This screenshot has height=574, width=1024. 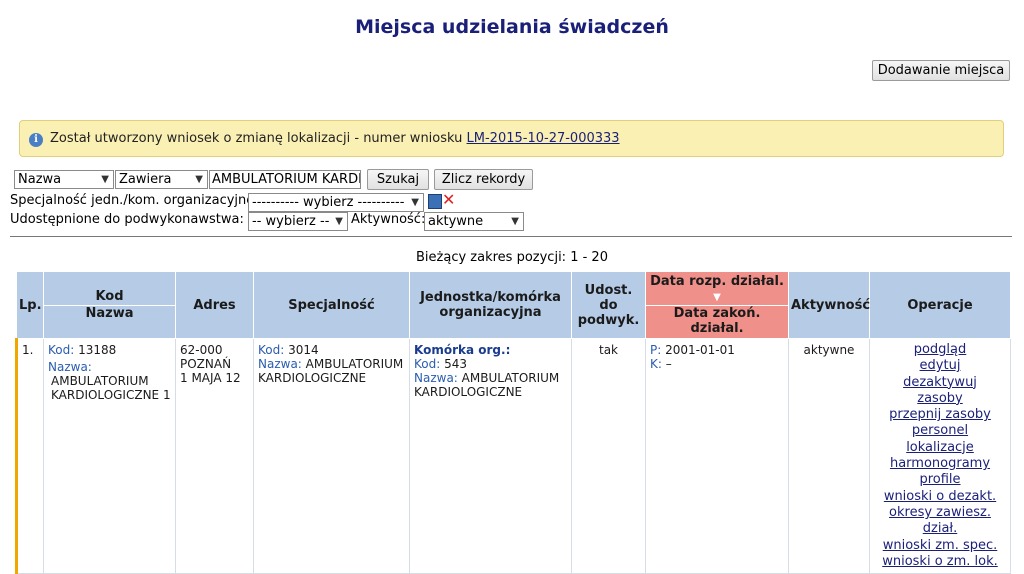 I want to click on op-personel-link: personel, so click(x=940, y=431).